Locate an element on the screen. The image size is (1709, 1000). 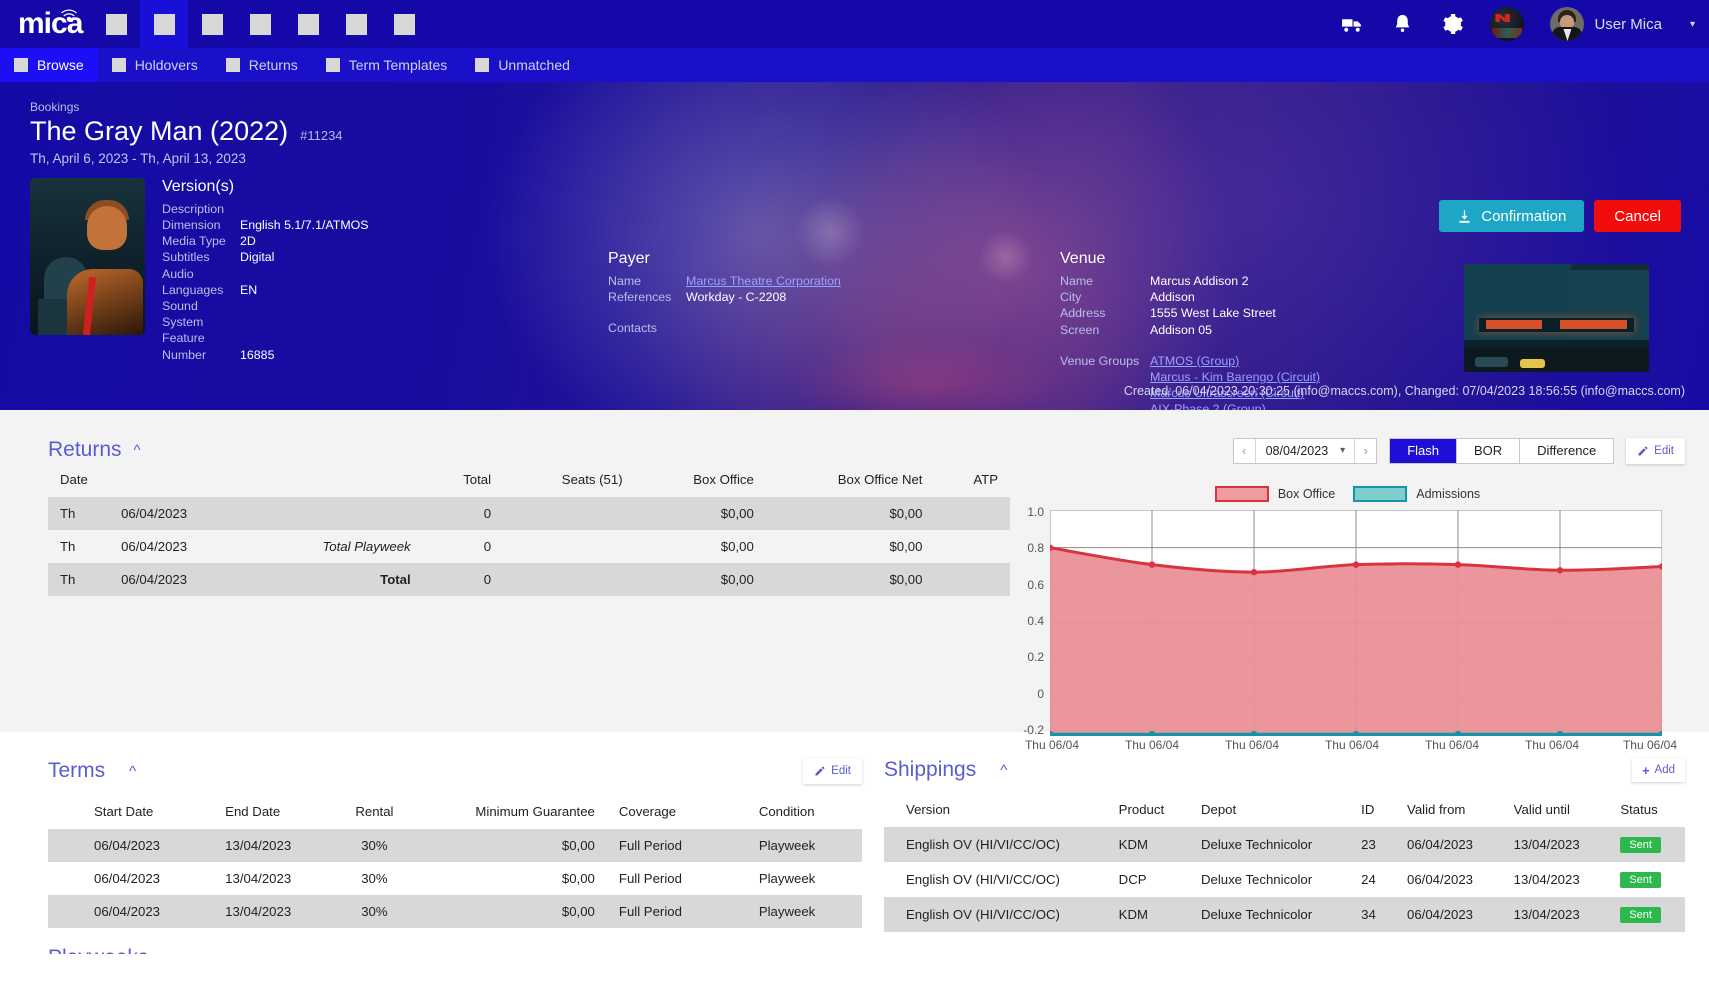
subnav-item-holdovers: Holdovers is located at coordinates (155, 65).